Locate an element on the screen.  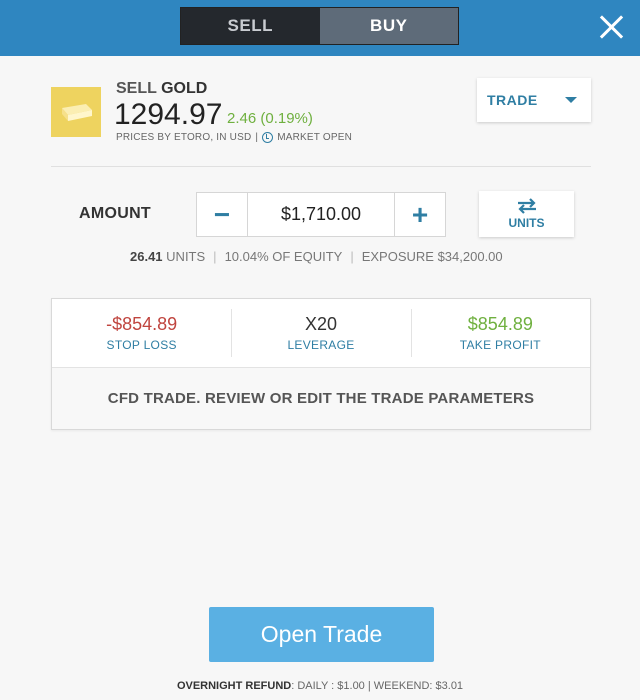
units-stat: 26.41 UNITS is located at coordinates (168, 256).